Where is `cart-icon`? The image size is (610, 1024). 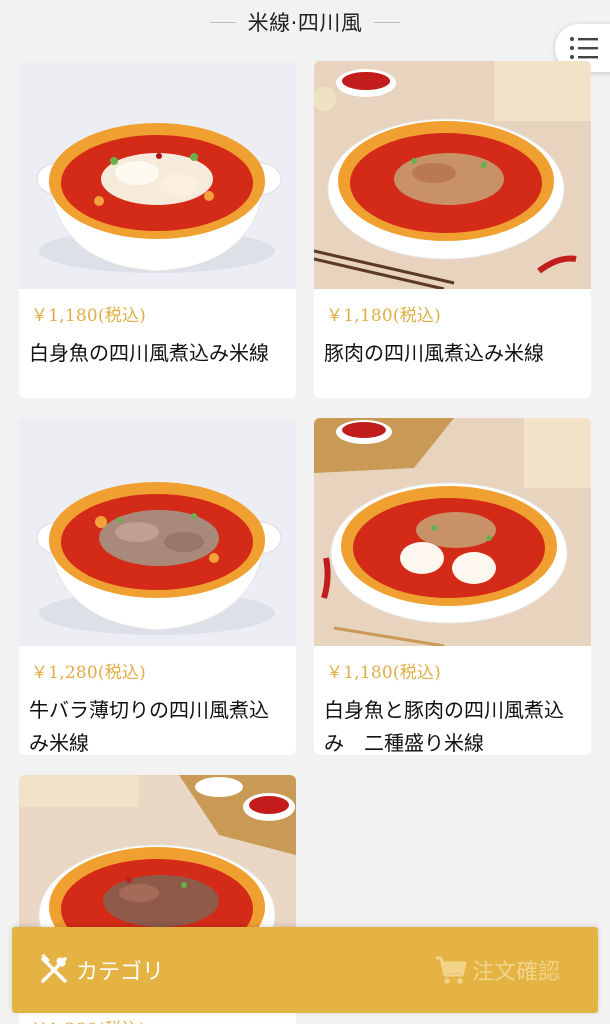
cart-icon is located at coordinates (451, 970).